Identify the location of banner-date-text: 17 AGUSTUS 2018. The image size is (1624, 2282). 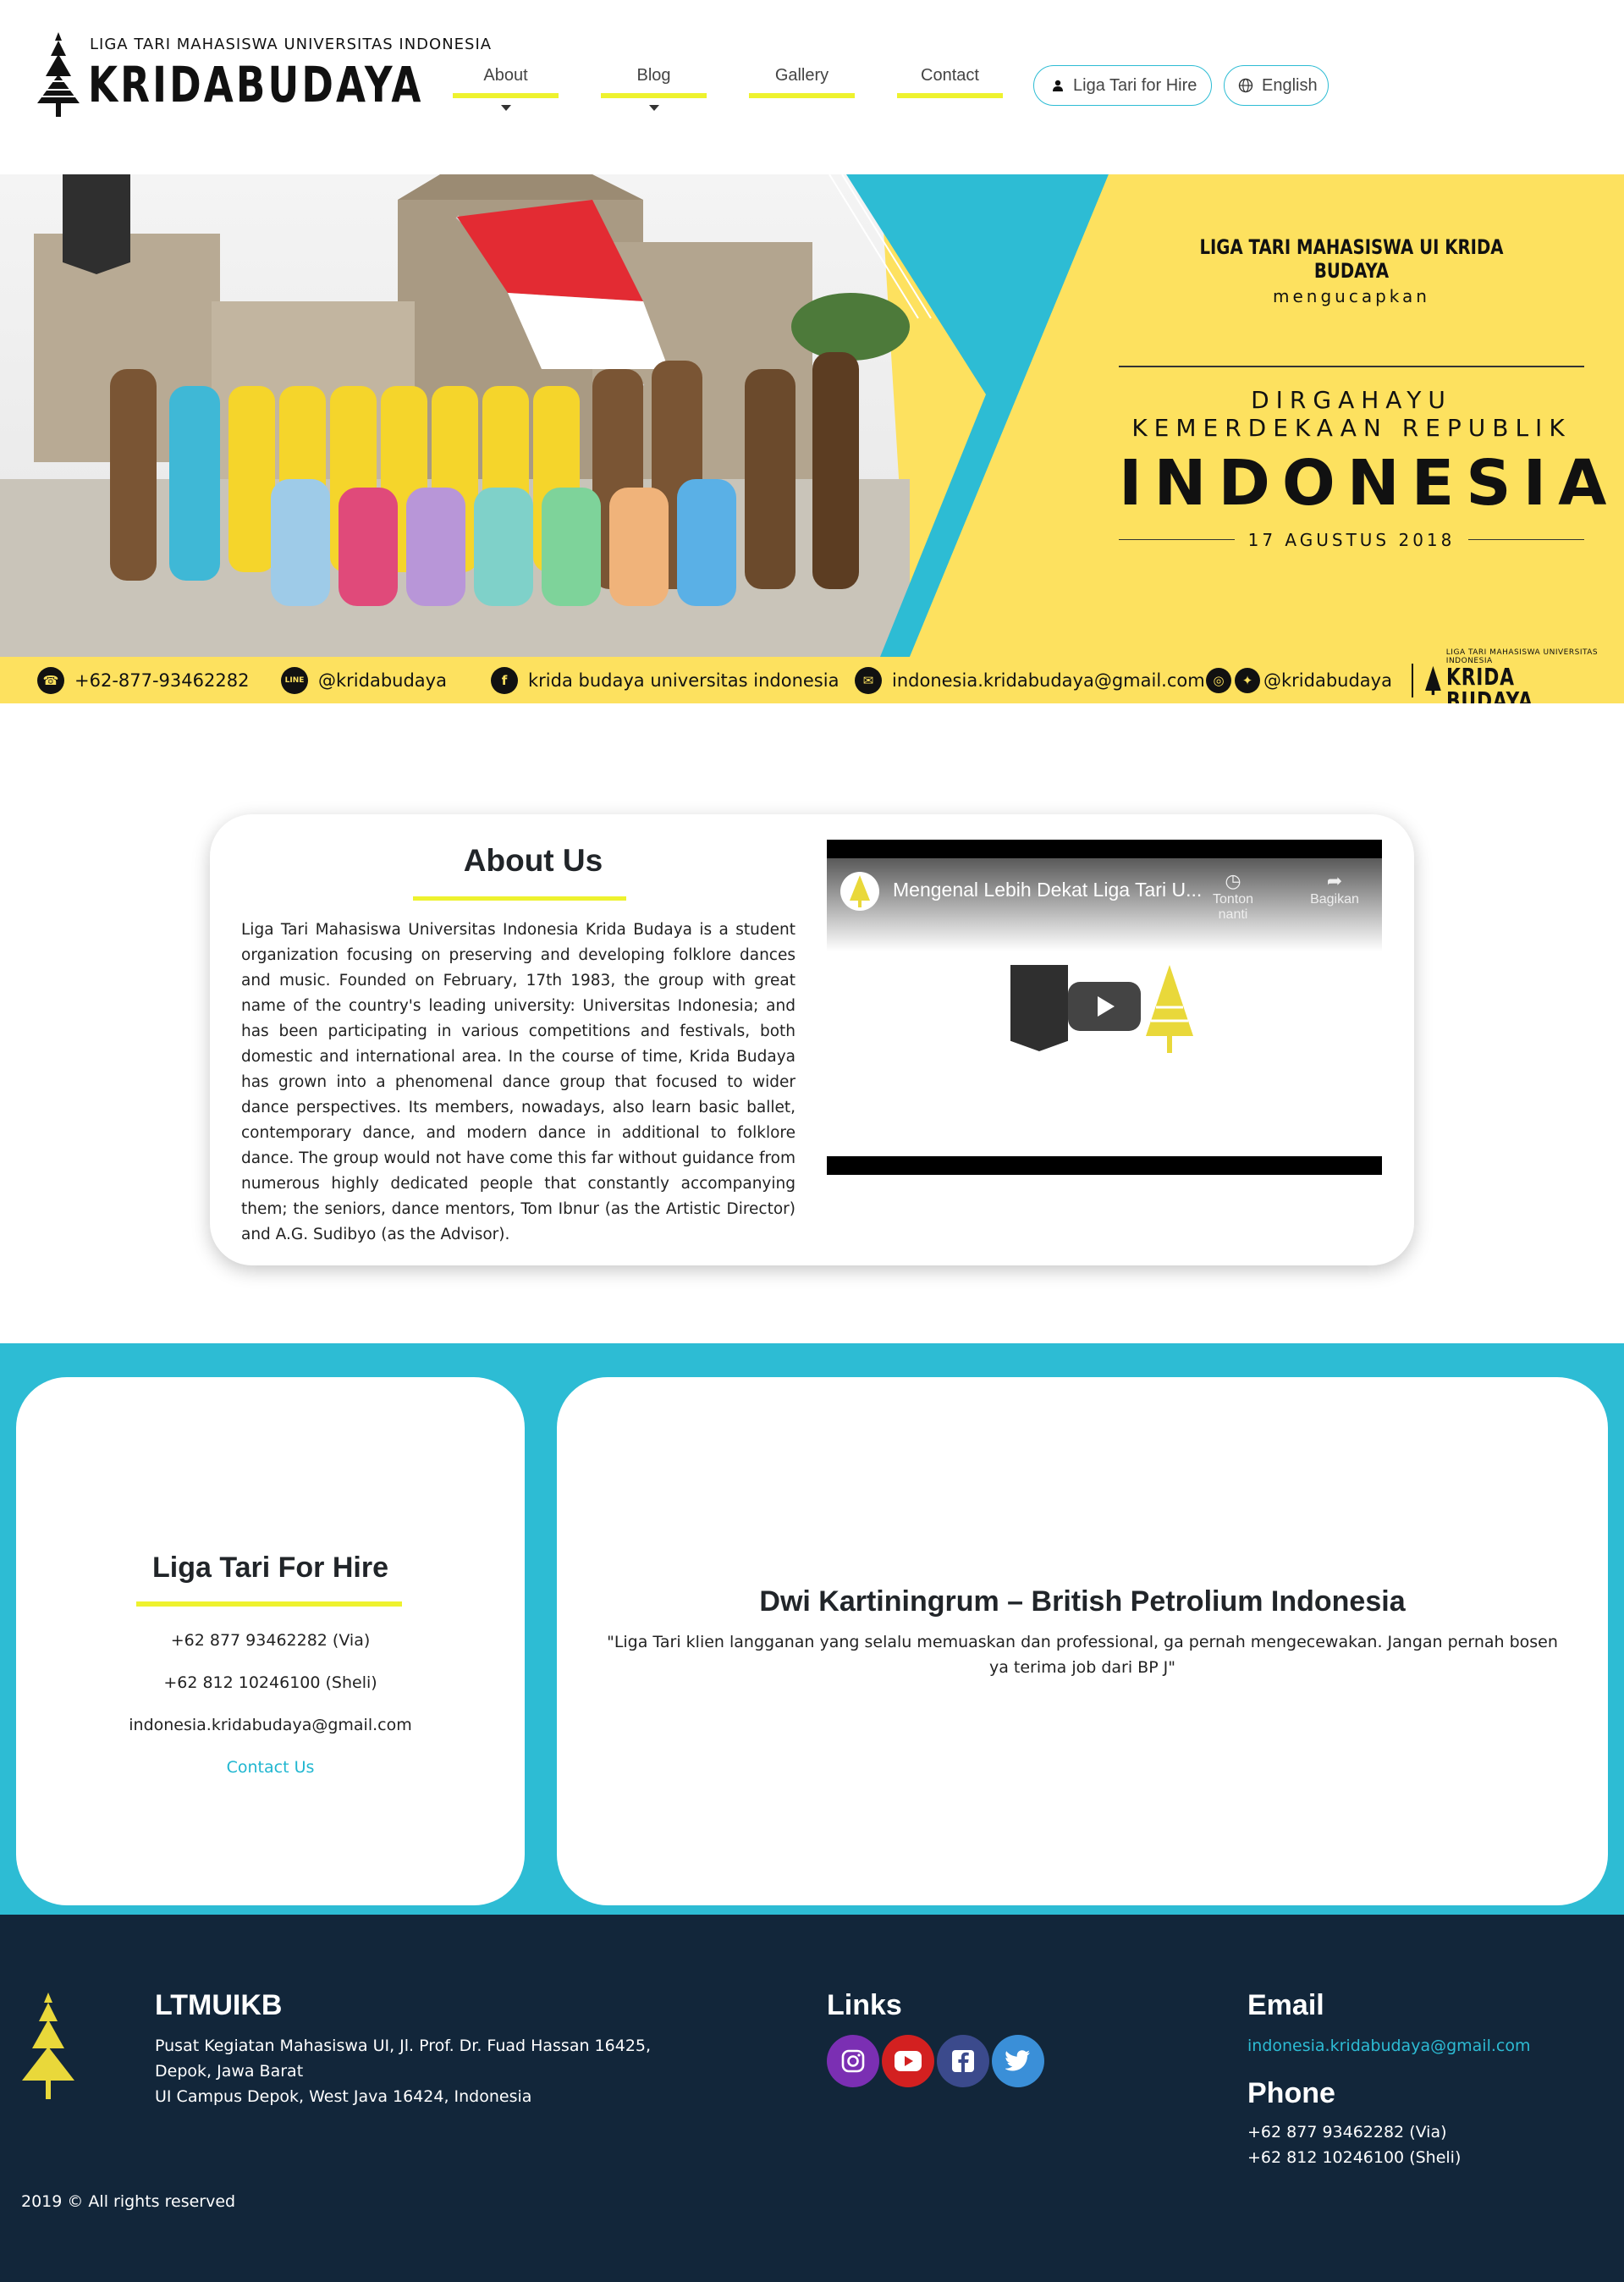
(1352, 539).